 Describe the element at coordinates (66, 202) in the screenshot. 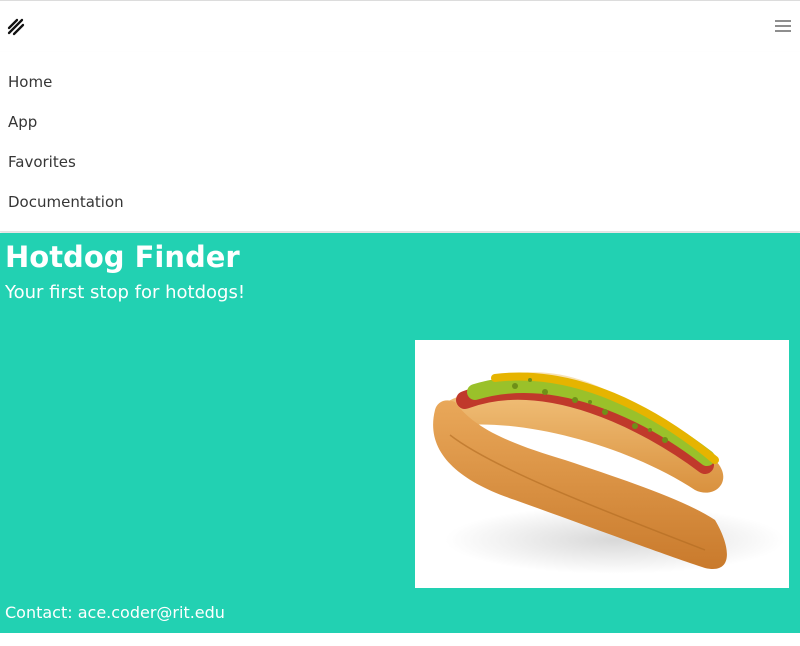

I see `nav-item-documentation: Documentation` at that location.